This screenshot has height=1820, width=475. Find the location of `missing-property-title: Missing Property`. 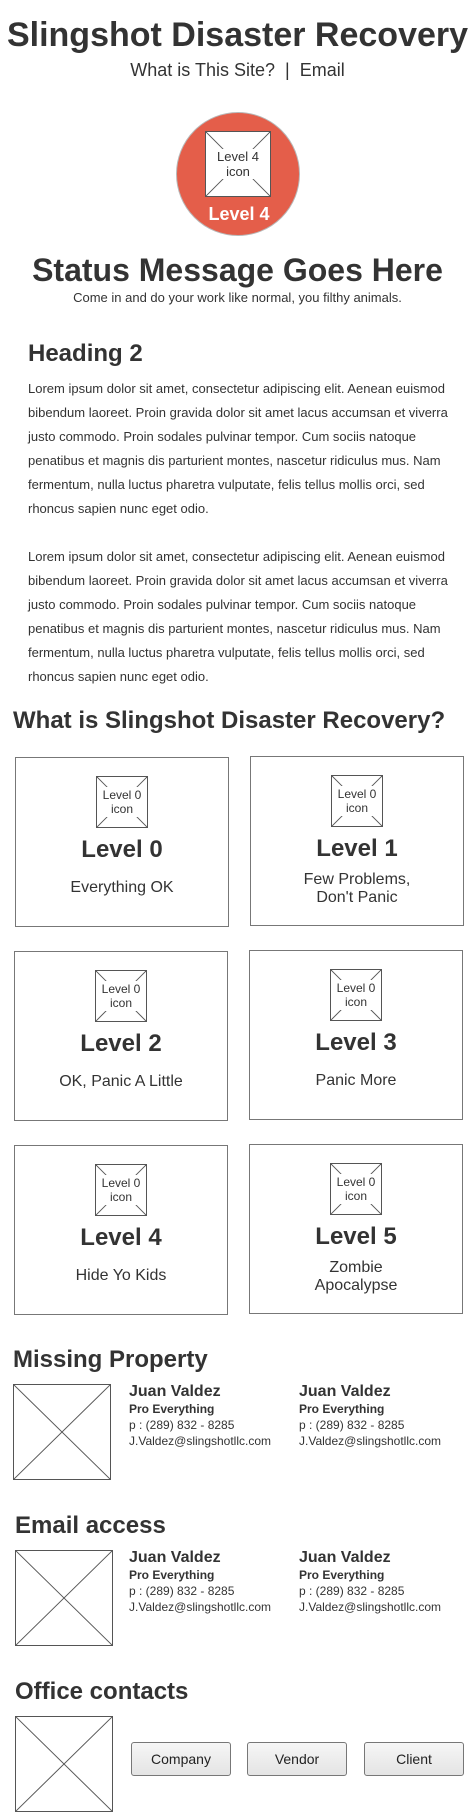

missing-property-title: Missing Property is located at coordinates (110, 1359).